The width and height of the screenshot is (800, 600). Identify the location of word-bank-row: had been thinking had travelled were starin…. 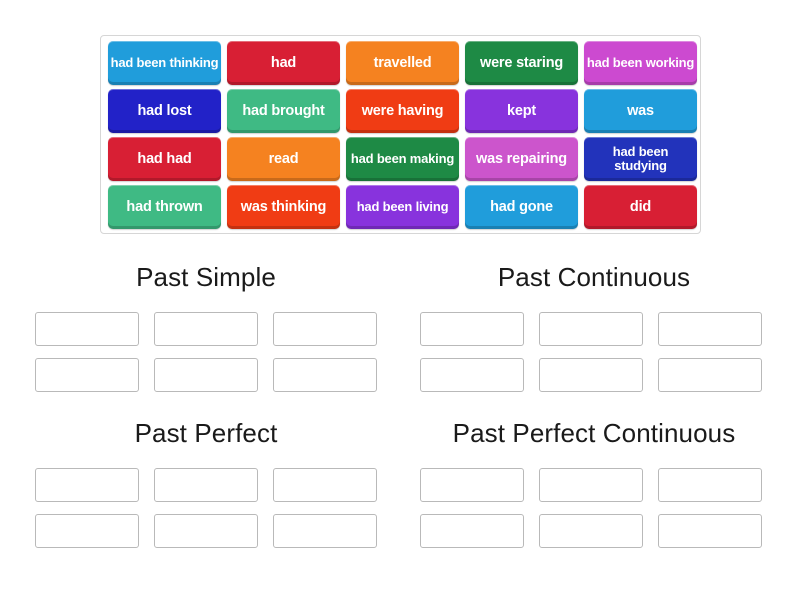
(401, 64).